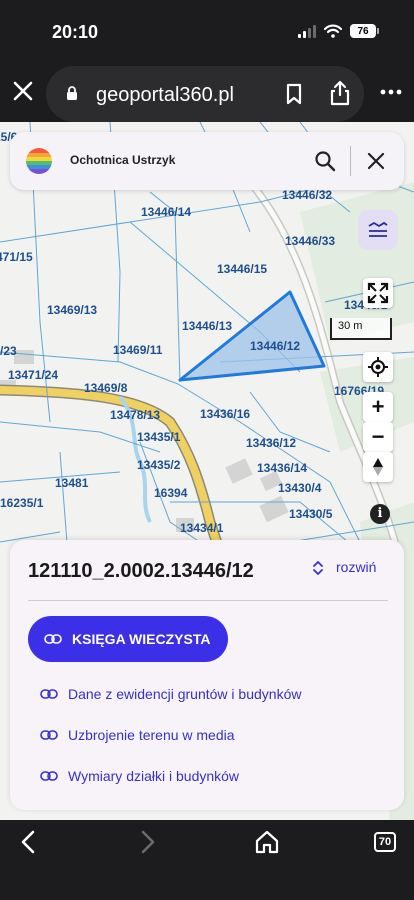 The width and height of the screenshot is (414, 900). What do you see at coordinates (267, 842) in the screenshot?
I see `home-icon` at bounding box center [267, 842].